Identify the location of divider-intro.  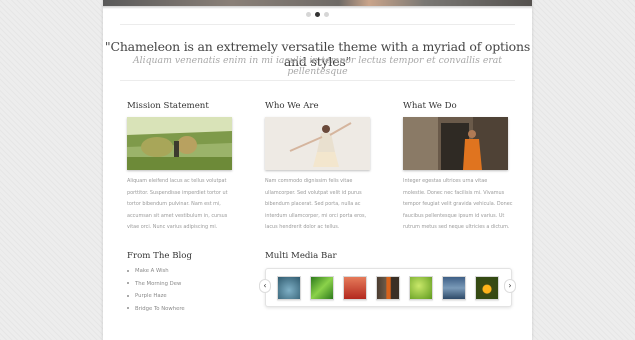
(317, 80).